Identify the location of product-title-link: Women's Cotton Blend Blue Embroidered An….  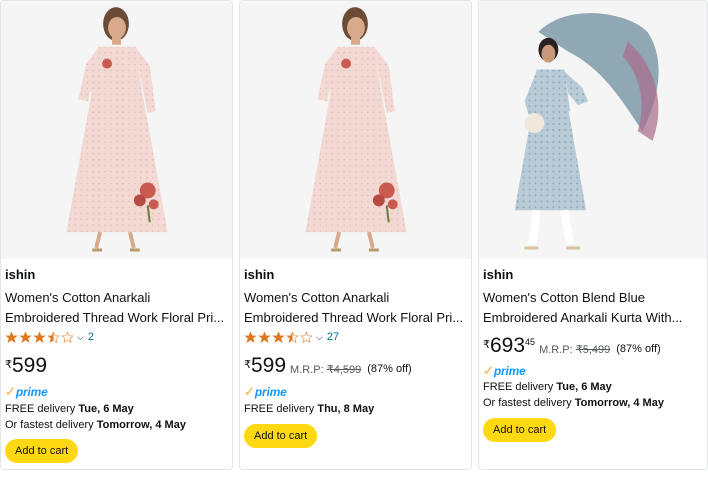
(594, 308).